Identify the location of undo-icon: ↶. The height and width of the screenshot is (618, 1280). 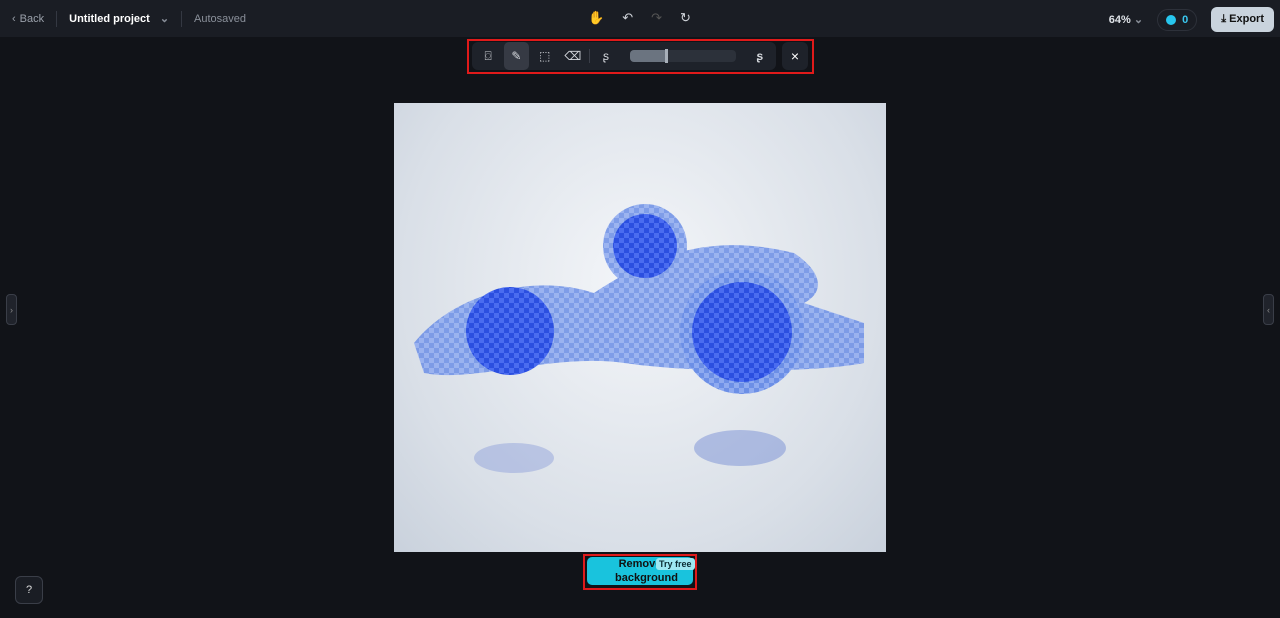
(627, 18).